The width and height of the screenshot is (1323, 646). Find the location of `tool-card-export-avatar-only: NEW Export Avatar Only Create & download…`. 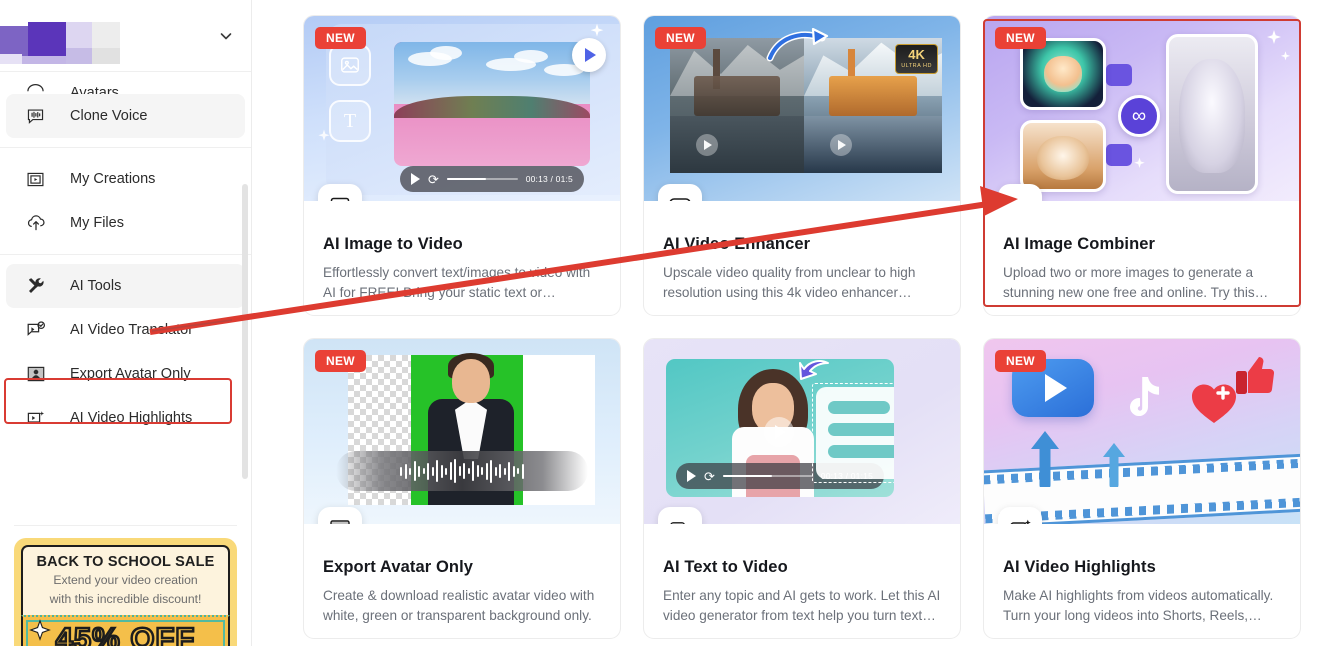

tool-card-export-avatar-only: NEW Export Avatar Only Create & download… is located at coordinates (462, 488).